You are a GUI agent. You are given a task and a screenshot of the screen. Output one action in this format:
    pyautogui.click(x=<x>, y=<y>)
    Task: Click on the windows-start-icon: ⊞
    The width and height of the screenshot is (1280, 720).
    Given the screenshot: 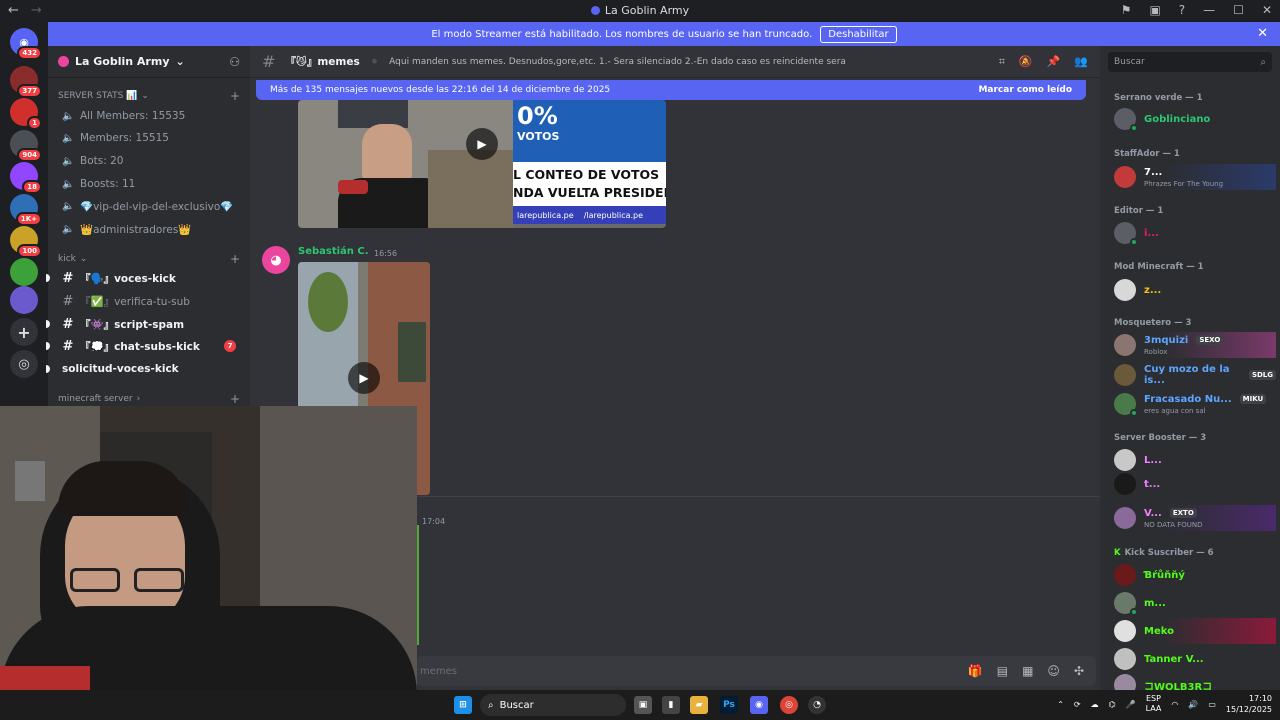 What is the action you would take?
    pyautogui.click(x=463, y=705)
    